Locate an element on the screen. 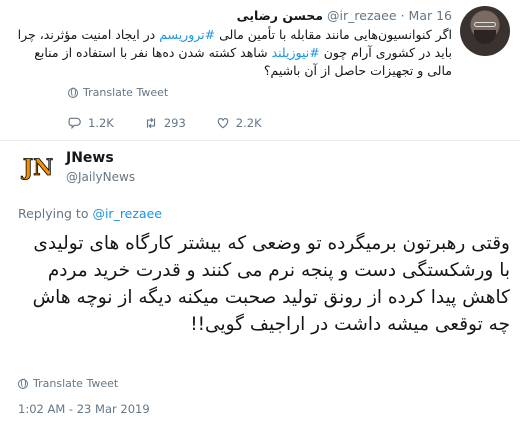 The height and width of the screenshot is (424, 520). hashtag-link: #تروریسم is located at coordinates (187, 34).